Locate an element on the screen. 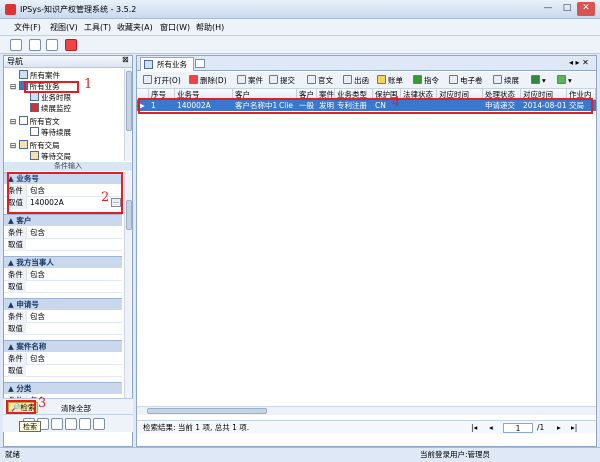 The image size is (600, 462). delete-icon is located at coordinates (193, 79).